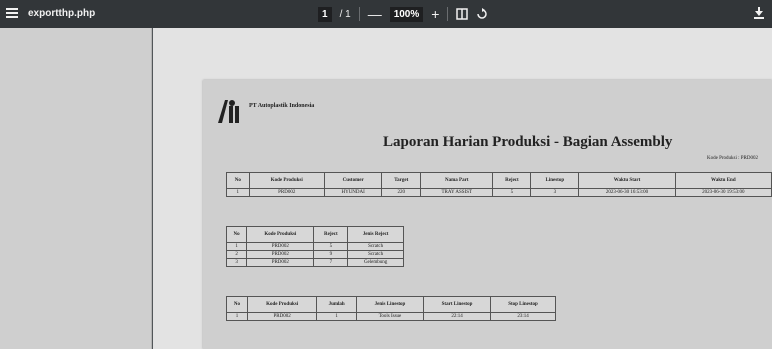 The height and width of the screenshot is (349, 772). I want to click on column-header: Waktu Start, so click(627, 180).